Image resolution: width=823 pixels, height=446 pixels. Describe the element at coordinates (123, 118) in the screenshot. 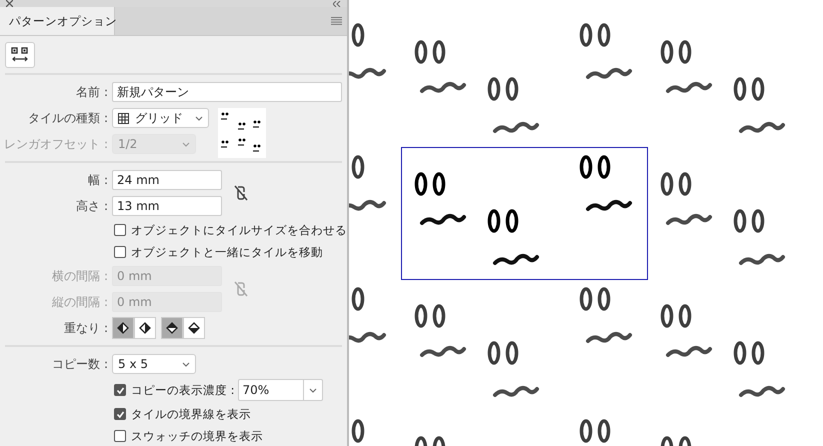

I see `grid-icon` at that location.